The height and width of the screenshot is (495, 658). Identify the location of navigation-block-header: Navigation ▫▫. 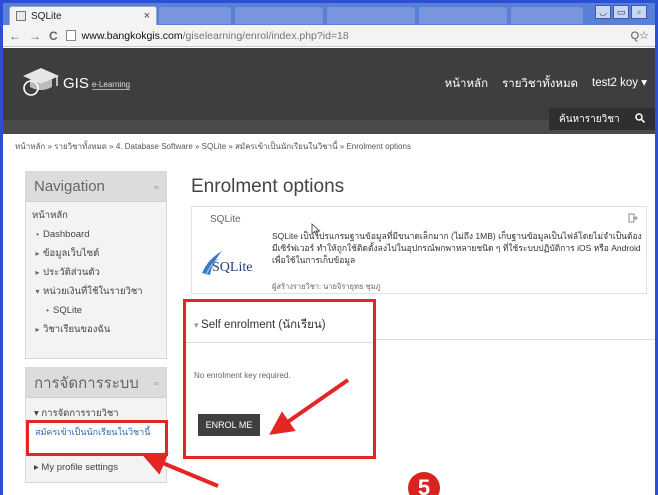
(96, 187).